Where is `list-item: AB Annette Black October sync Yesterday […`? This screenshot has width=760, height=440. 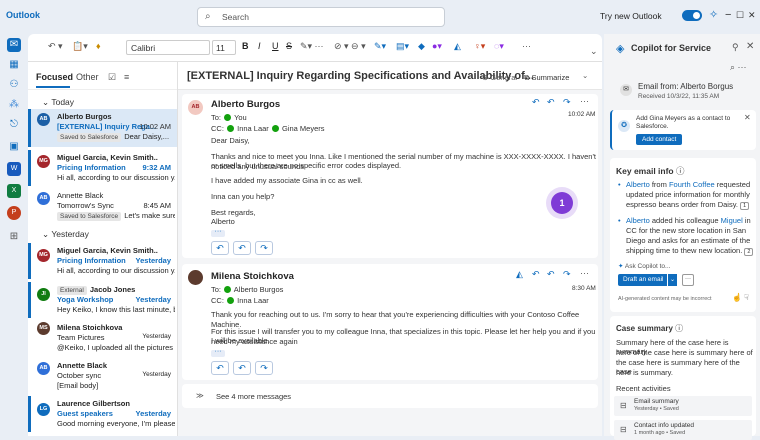
list-item: AB Annette Black October sync Yesterday [… is located at coordinates (102, 376).